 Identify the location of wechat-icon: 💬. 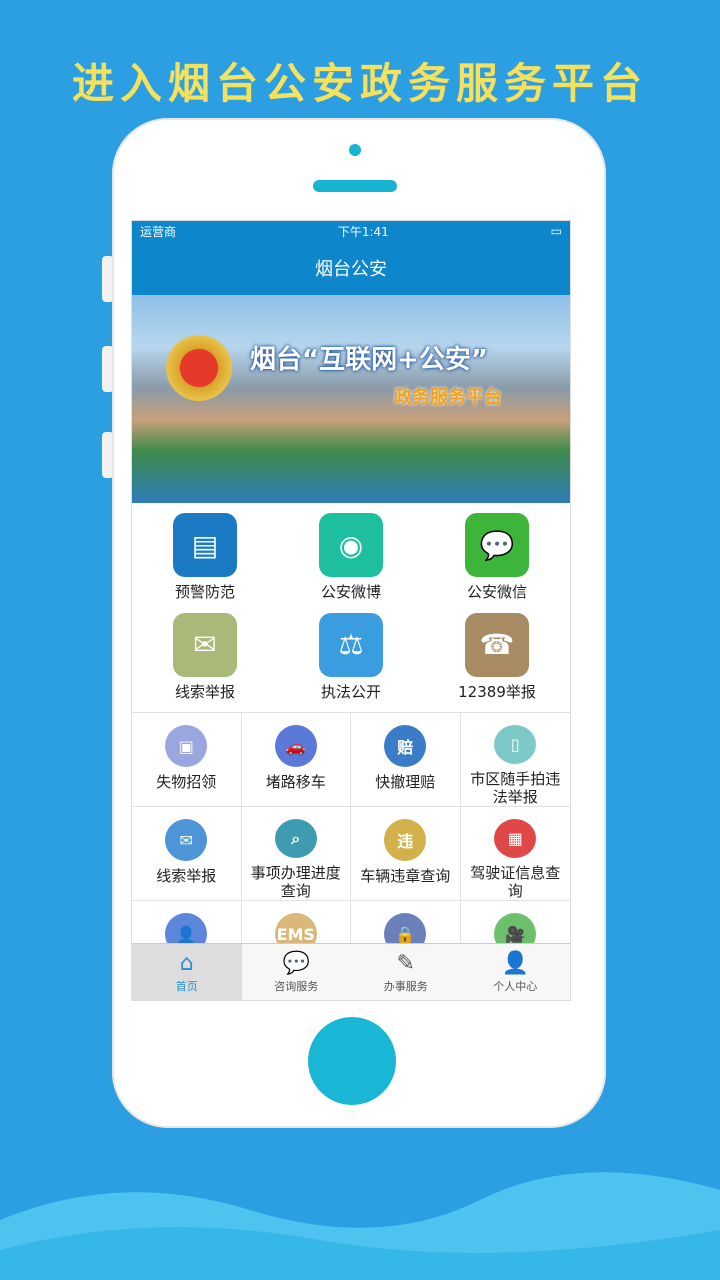
(497, 545).